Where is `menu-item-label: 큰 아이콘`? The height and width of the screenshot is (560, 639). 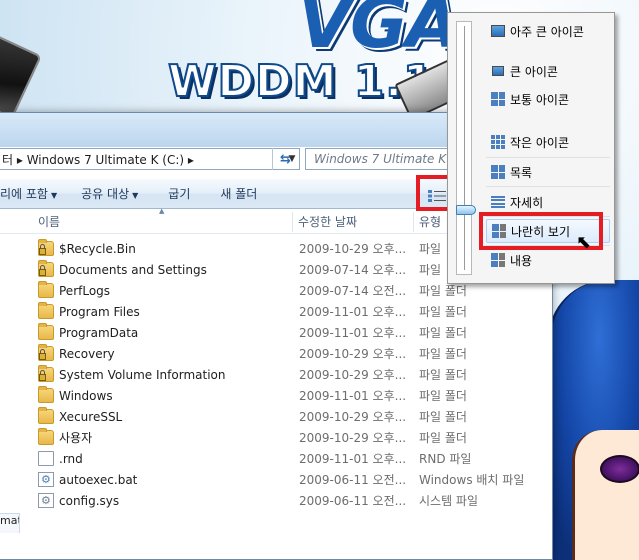
menu-item-label: 큰 아이콘 is located at coordinates (534, 71).